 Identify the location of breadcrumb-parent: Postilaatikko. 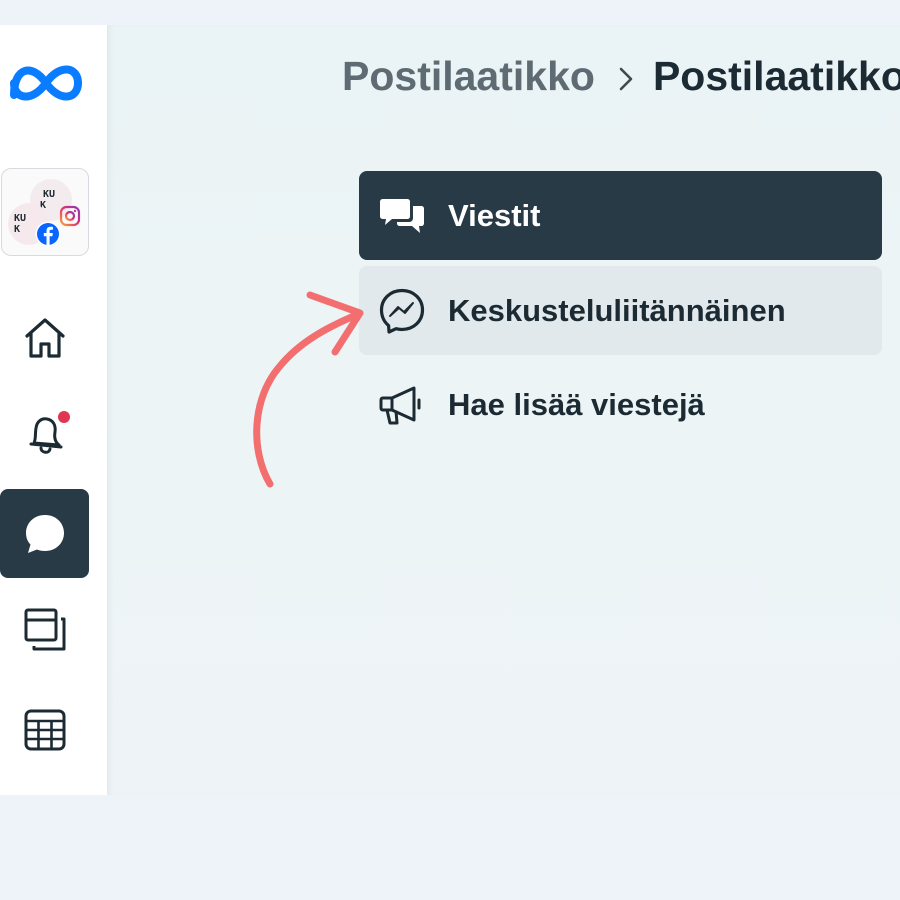
(468, 76).